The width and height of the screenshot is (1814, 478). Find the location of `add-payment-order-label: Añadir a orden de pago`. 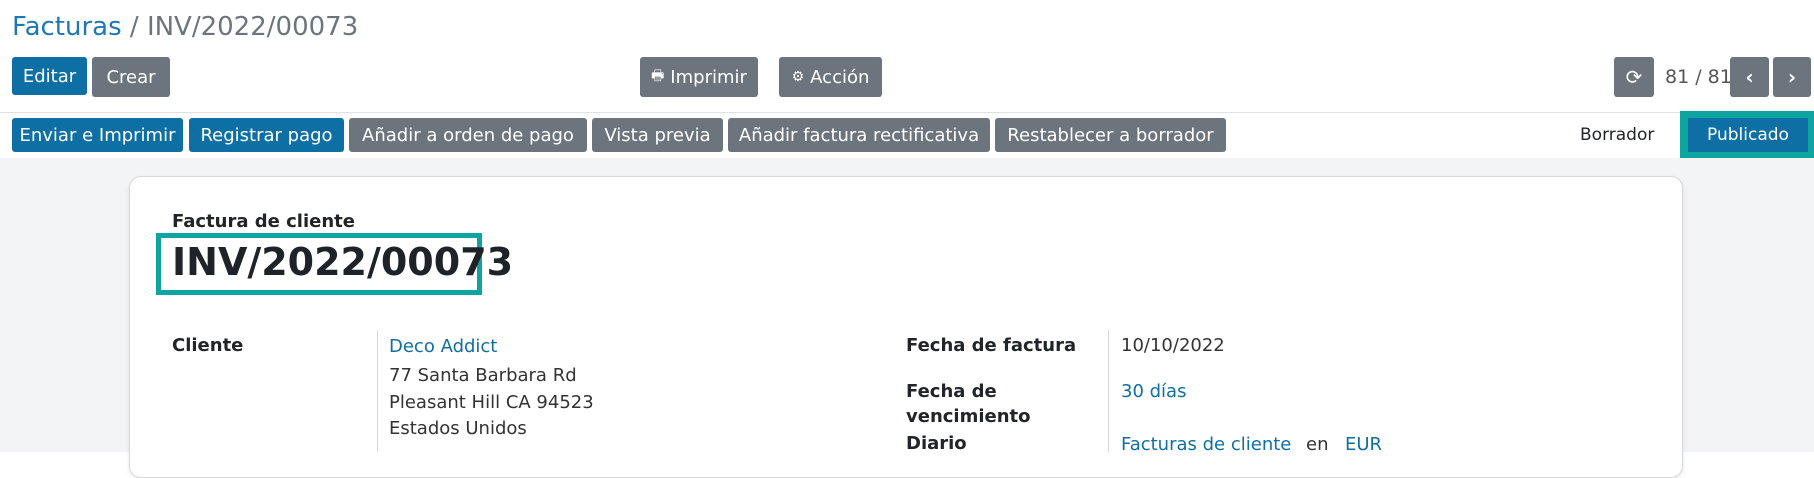

add-payment-order-label: Añadir a orden de pago is located at coordinates (468, 135).